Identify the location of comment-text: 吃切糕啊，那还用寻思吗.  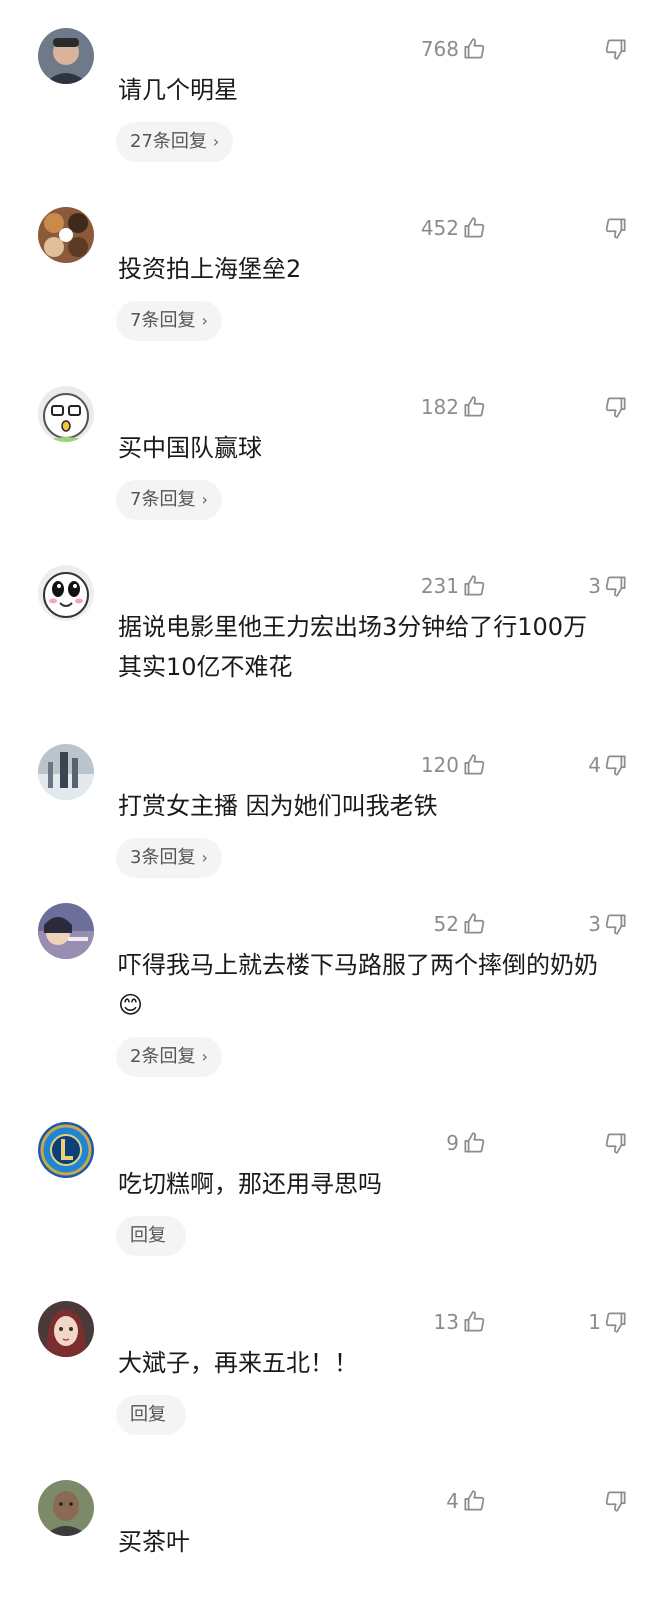
(250, 1184).